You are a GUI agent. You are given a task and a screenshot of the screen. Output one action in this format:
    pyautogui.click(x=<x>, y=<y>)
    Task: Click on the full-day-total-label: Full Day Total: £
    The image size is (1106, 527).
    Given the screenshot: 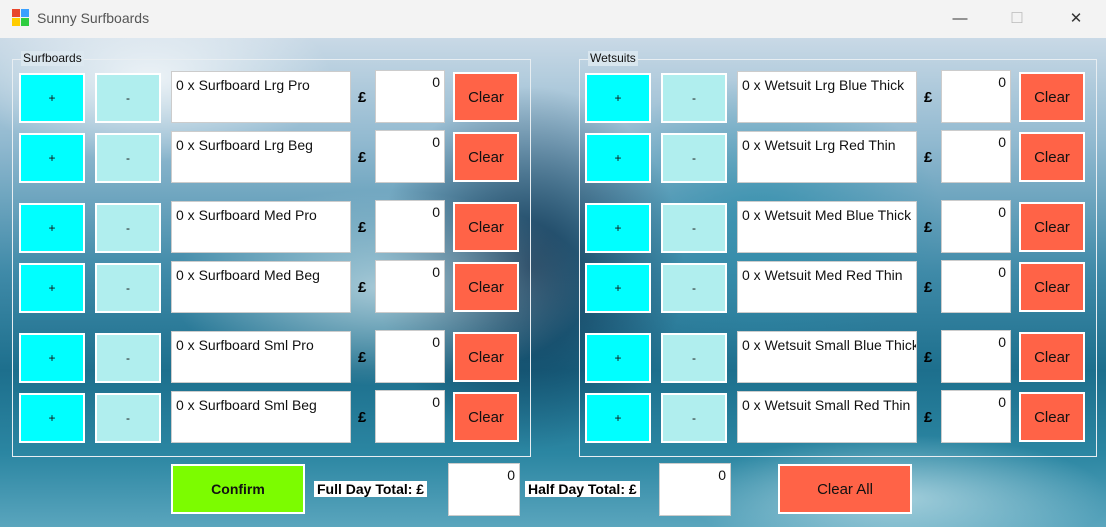 What is the action you would take?
    pyautogui.click(x=371, y=489)
    